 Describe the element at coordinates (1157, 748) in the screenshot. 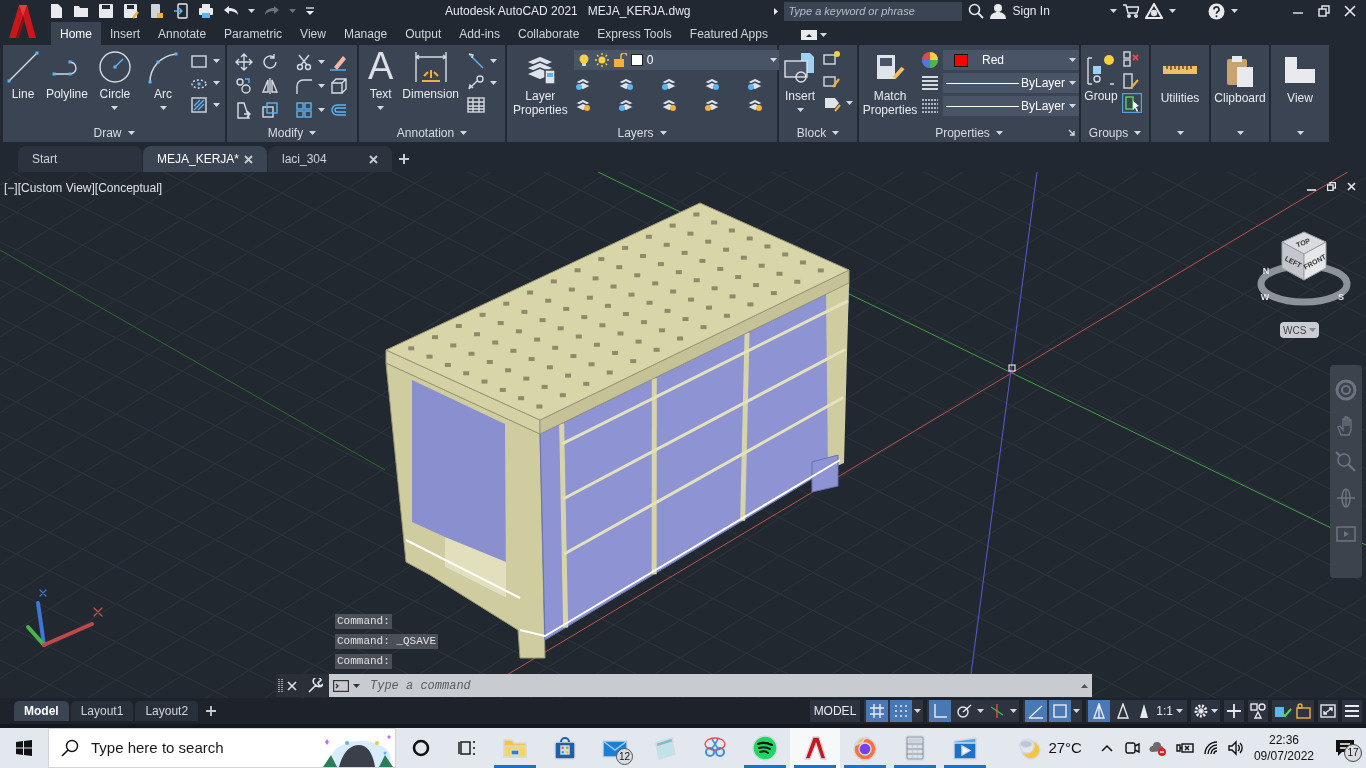

I see `cloud-blocked-icon` at that location.